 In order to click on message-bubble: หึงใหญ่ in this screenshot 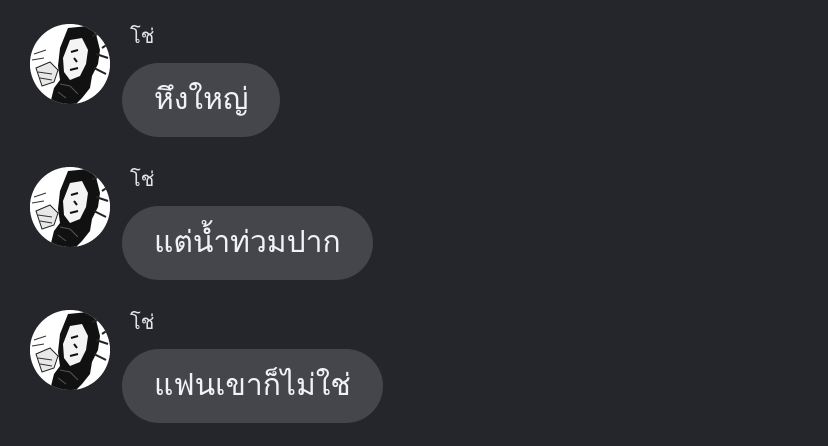, I will do `click(201, 100)`.